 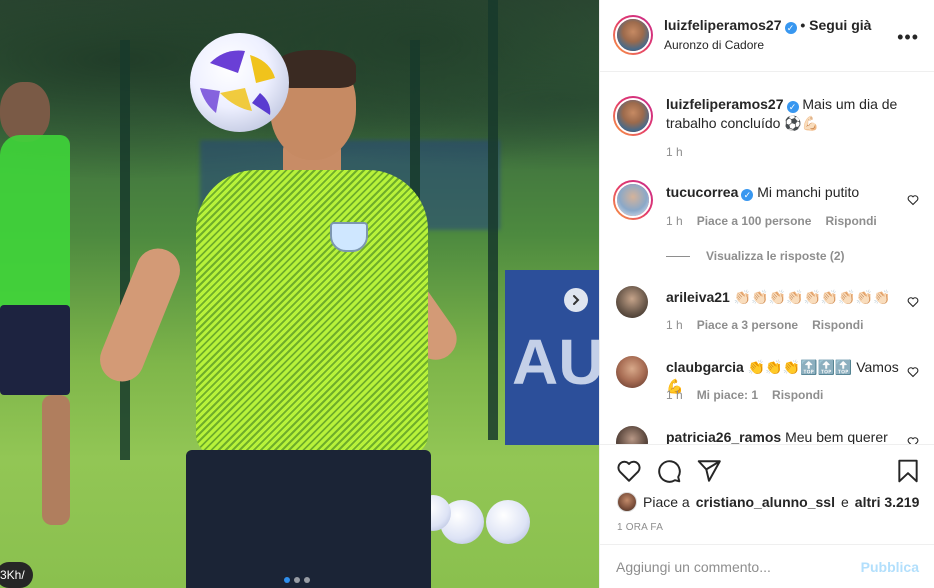 What do you see at coordinates (640, 527) in the screenshot?
I see `post-timestamp: 1 ORA FA` at bounding box center [640, 527].